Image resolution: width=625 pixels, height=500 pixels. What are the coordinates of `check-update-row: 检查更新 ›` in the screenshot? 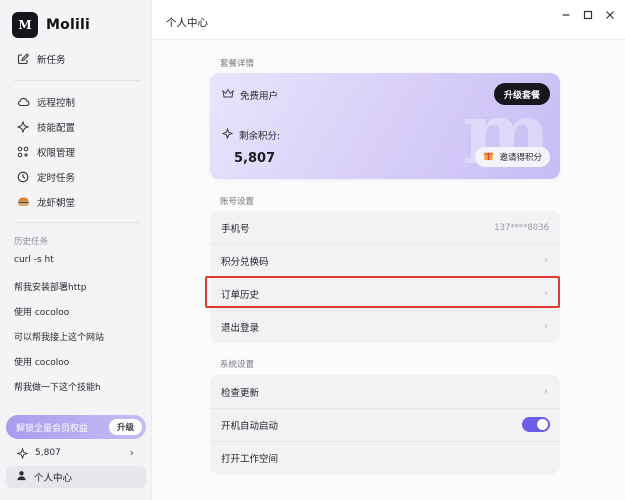 It's located at (385, 391).